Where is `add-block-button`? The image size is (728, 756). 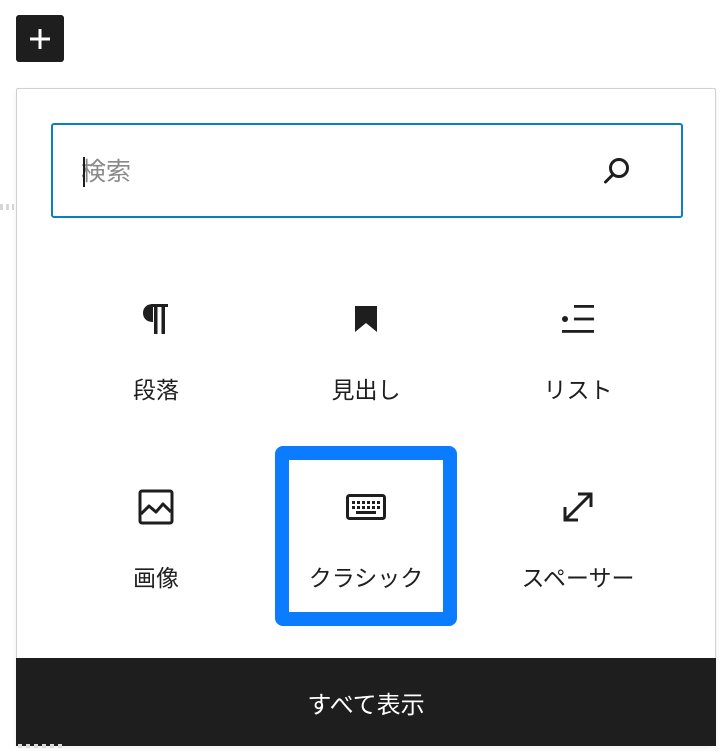
add-block-button is located at coordinates (40, 38).